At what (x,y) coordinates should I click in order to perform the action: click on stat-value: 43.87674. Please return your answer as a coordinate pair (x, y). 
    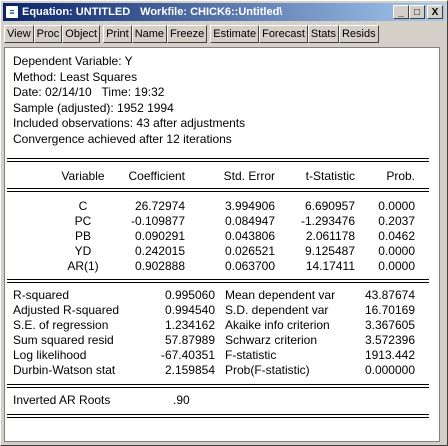
    Looking at the image, I should click on (389, 295).